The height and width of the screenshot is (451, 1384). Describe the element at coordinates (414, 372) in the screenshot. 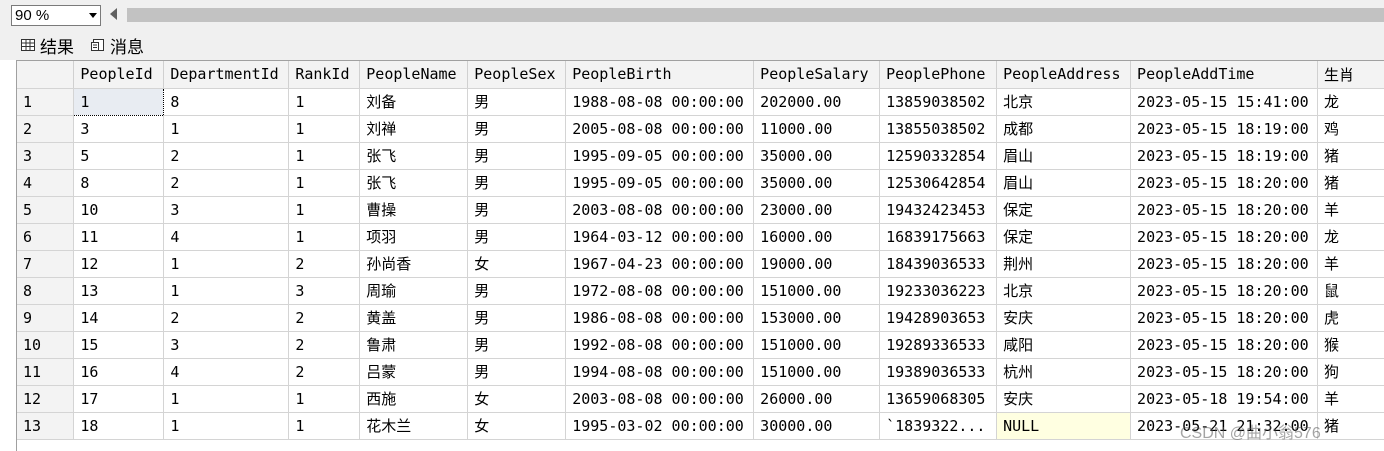

I see `grid-cell: 吕蒙` at that location.